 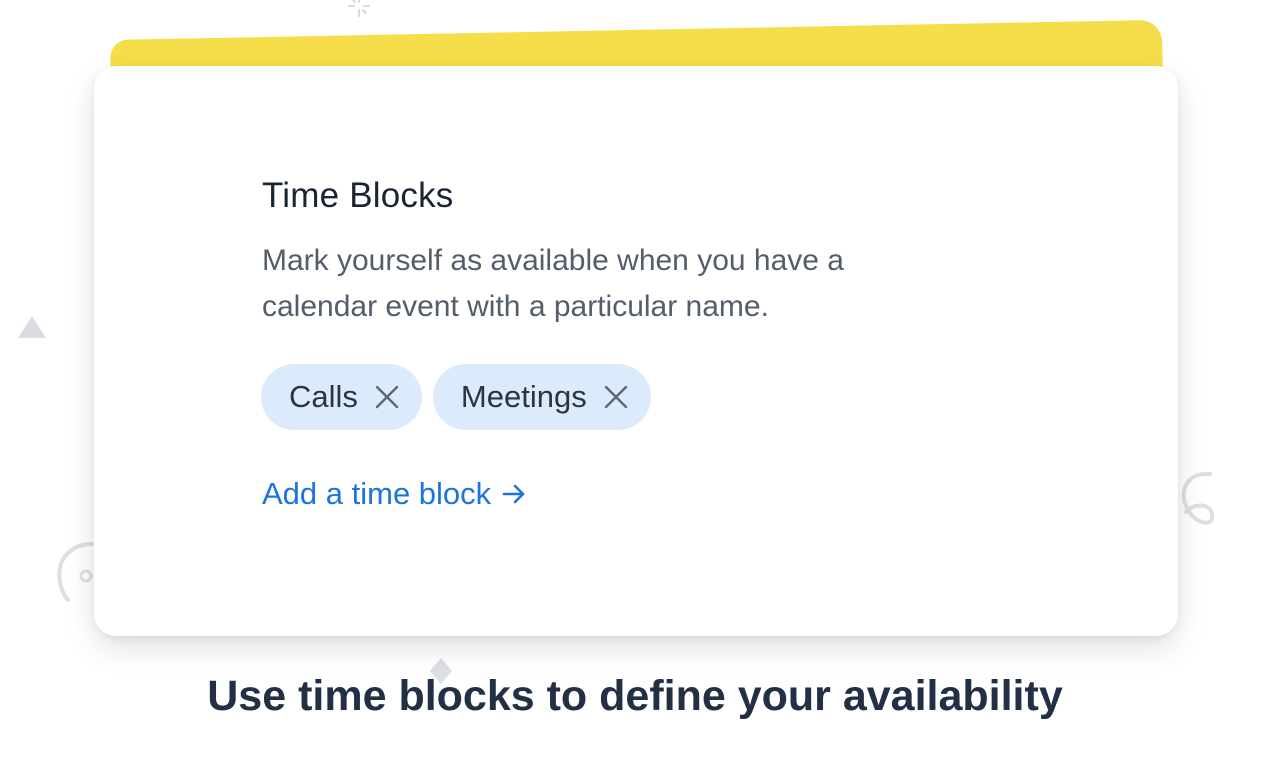 I want to click on arrow-right-icon, so click(x=513, y=494).